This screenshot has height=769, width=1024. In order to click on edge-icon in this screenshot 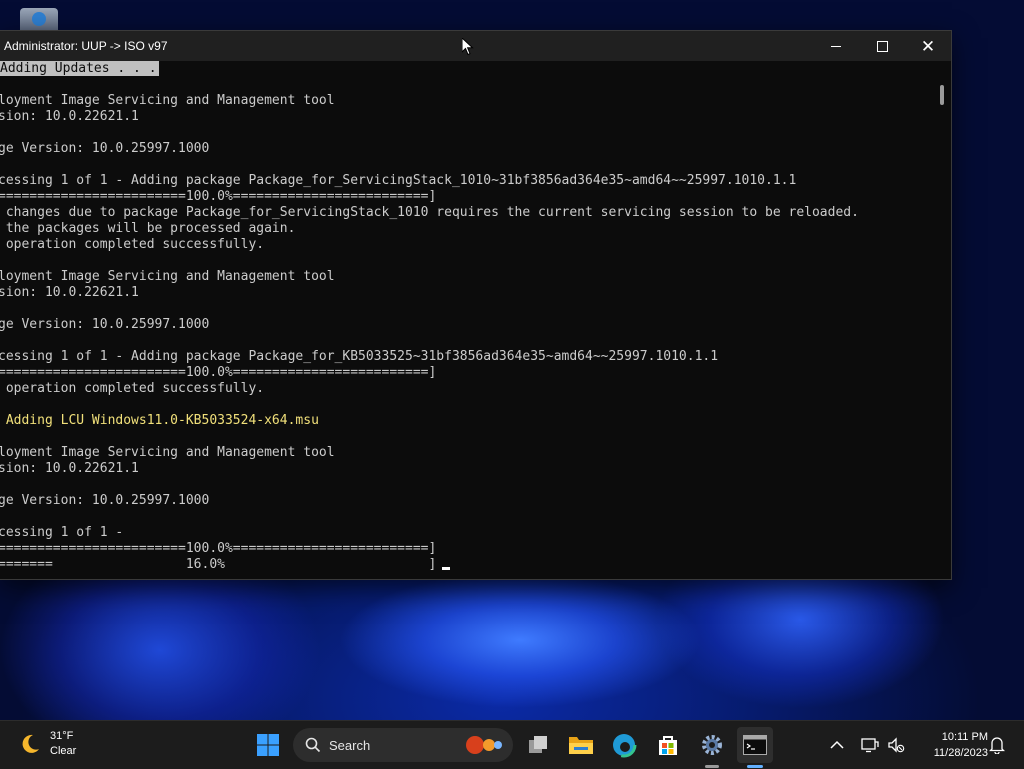, I will do `click(624, 745)`.